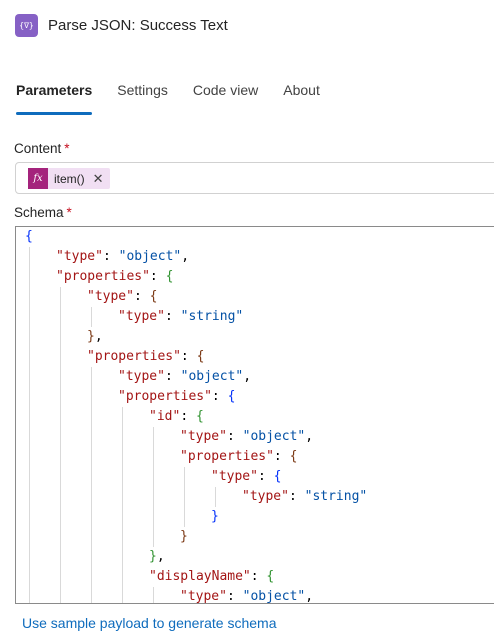 This screenshot has width=494, height=644. I want to click on code-line: "id": {, so click(176, 416).